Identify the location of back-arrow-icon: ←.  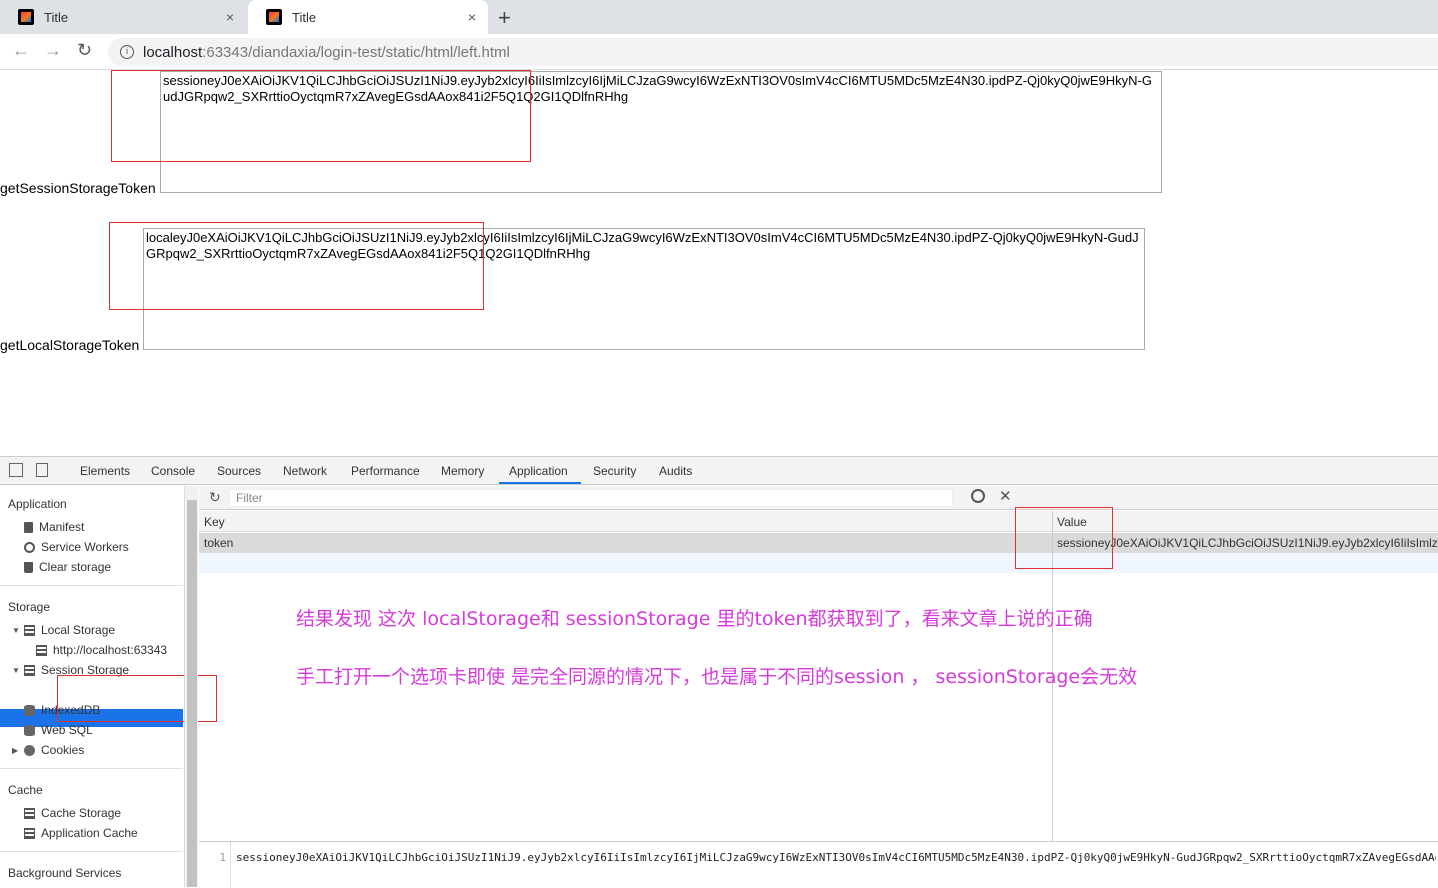
(21, 50).